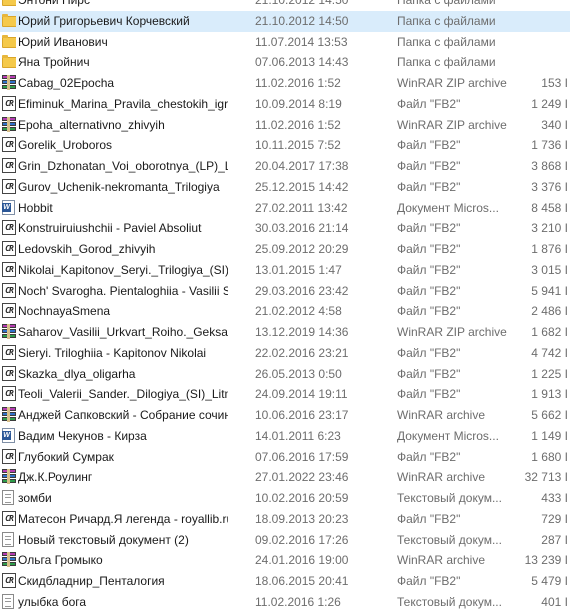 This screenshot has width=570, height=615. Describe the element at coordinates (549, 456) in the screenshot. I see `file-size: 1 680 I` at that location.